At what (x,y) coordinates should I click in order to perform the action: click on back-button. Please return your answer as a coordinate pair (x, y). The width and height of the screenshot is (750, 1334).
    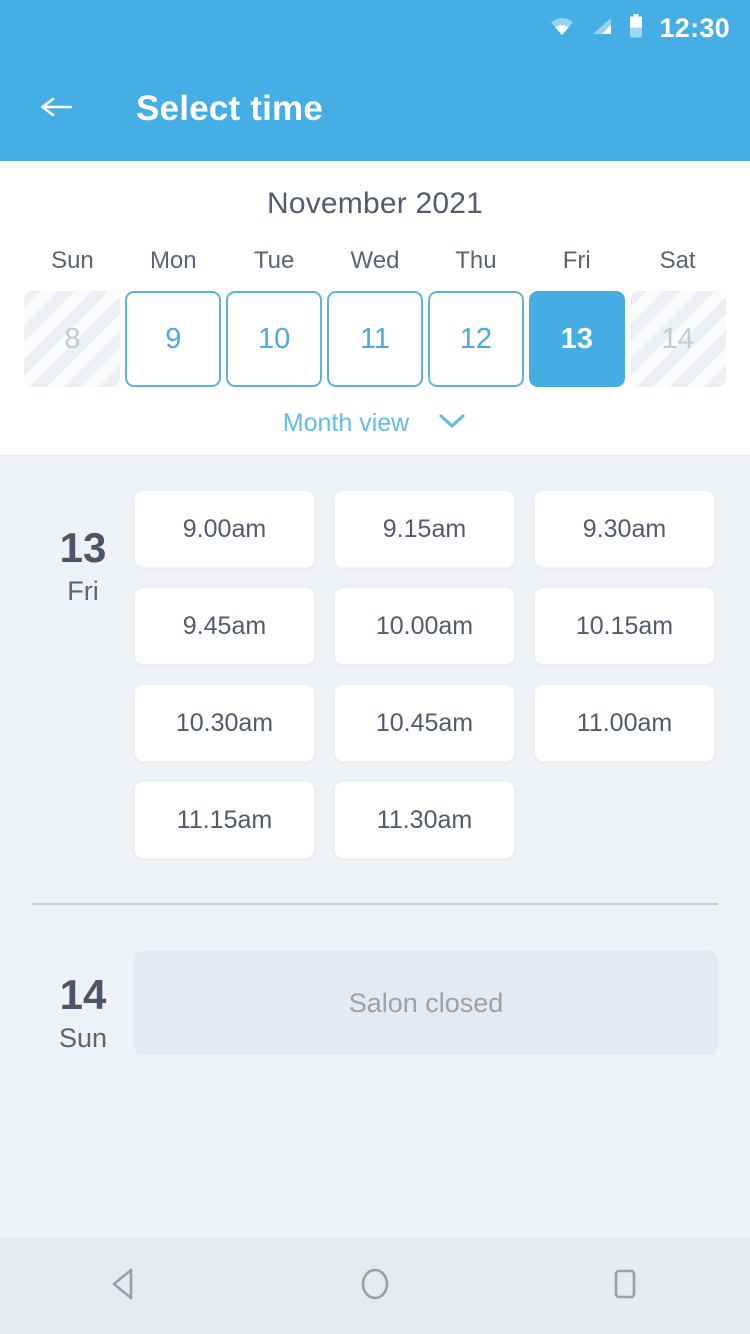
    Looking at the image, I should click on (57, 109).